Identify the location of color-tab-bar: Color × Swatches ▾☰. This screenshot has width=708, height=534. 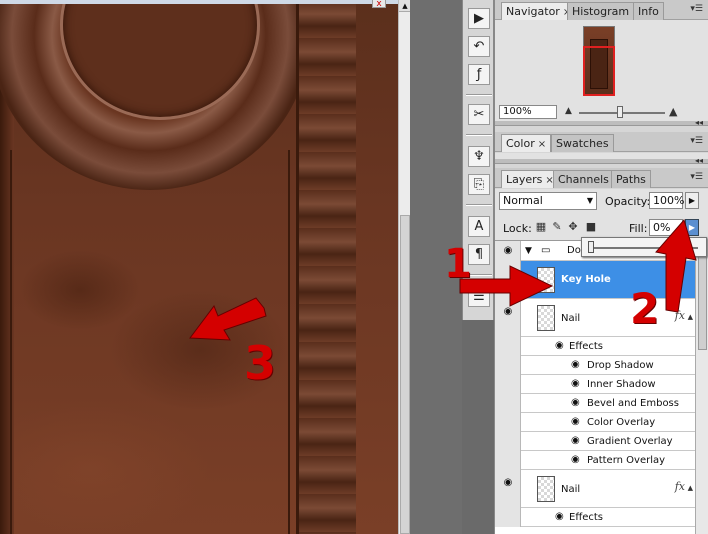
(601, 142).